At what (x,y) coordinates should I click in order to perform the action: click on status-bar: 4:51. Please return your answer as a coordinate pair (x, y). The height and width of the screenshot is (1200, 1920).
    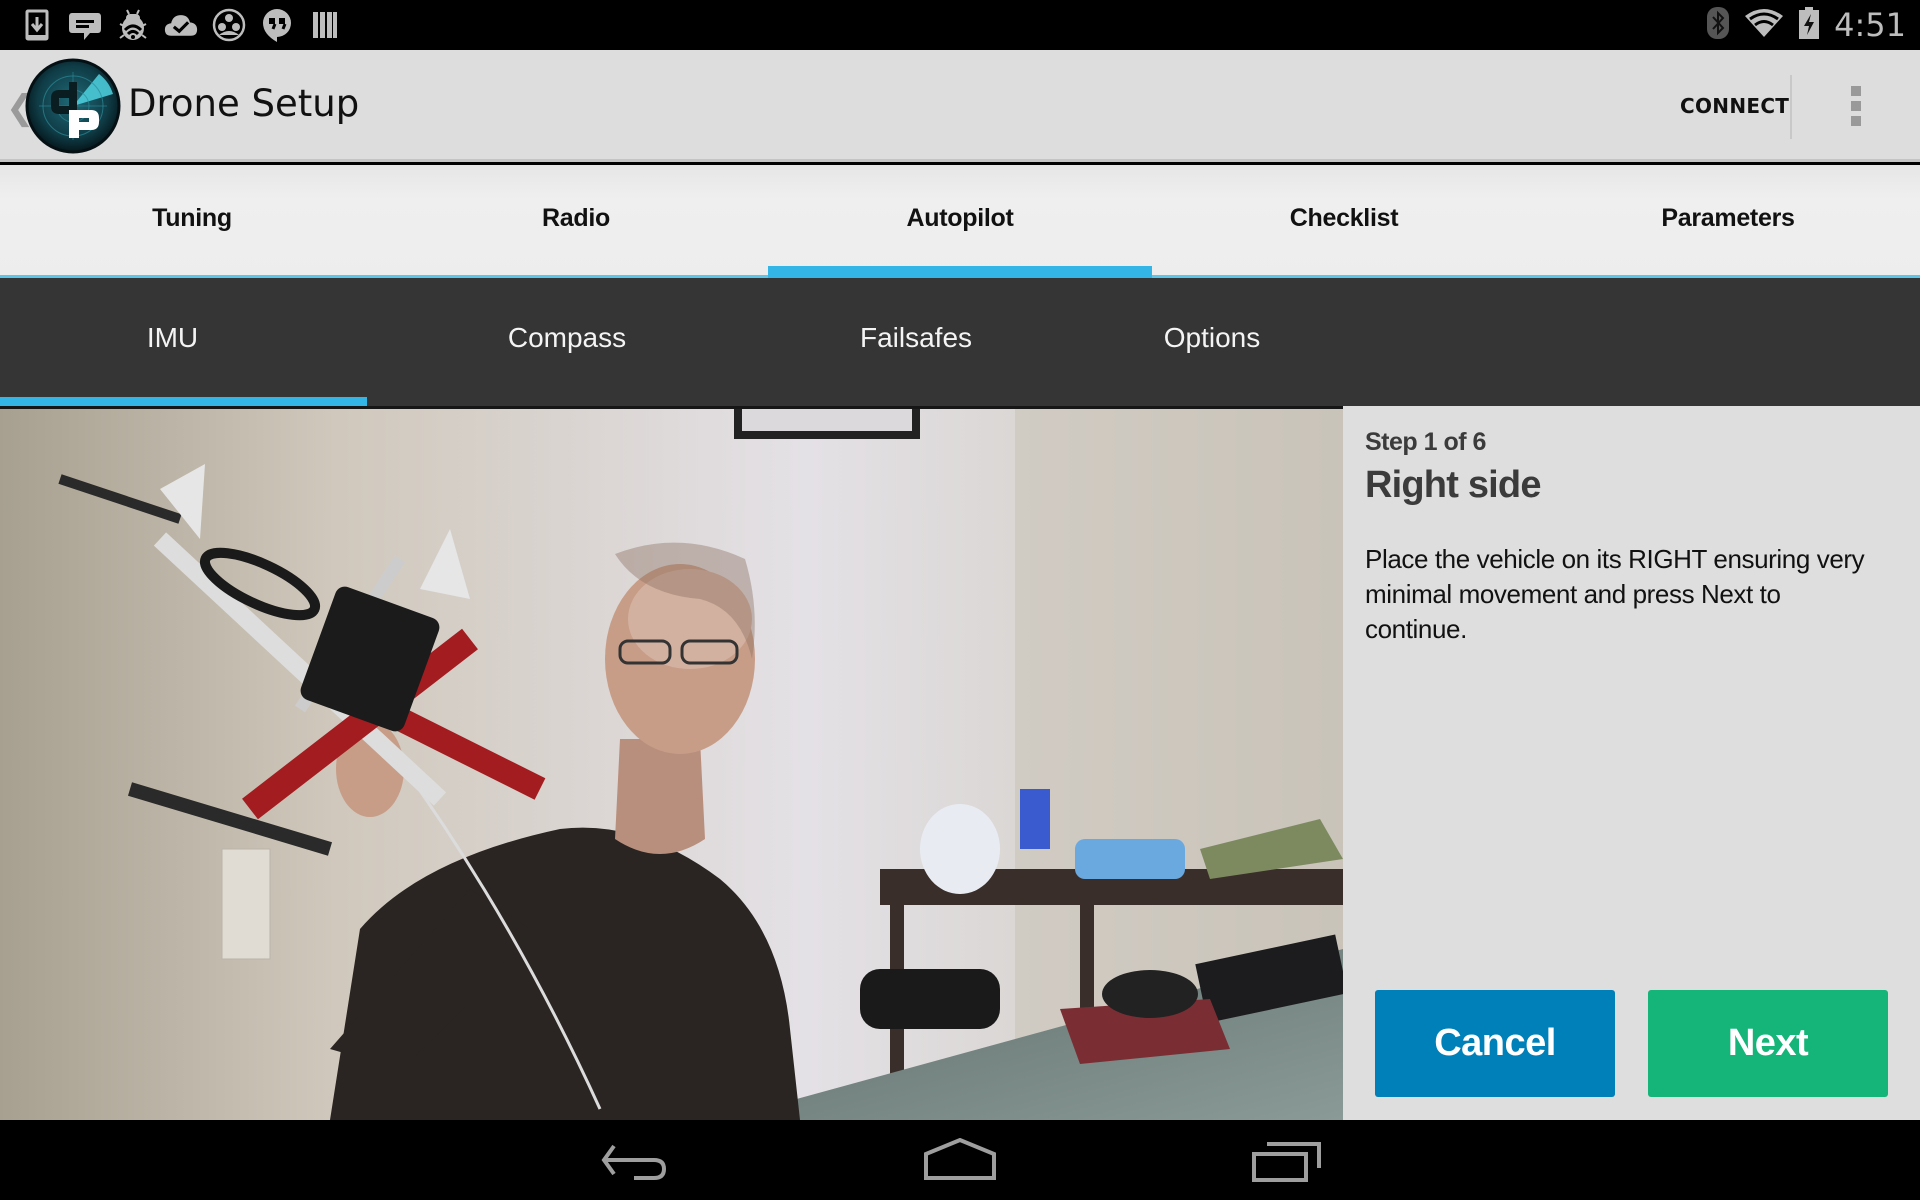
    Looking at the image, I should click on (960, 25).